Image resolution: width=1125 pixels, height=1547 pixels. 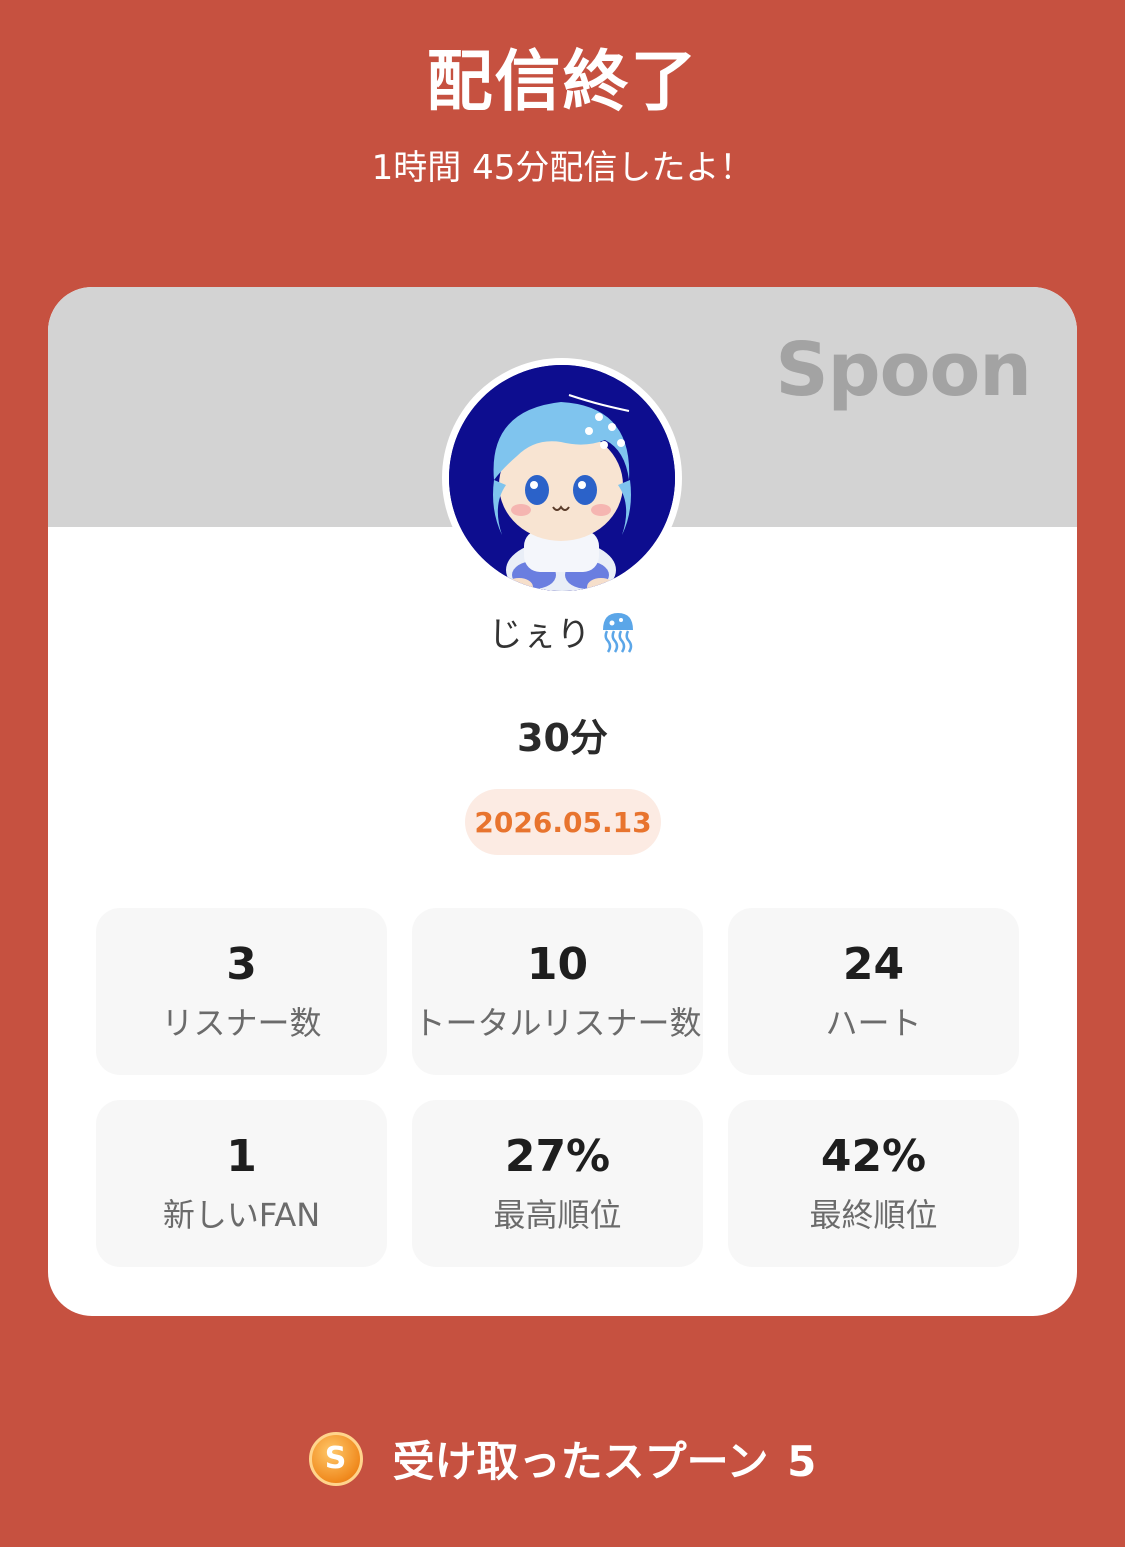 I want to click on stat-label: トータルリスナー数, so click(x=557, y=1022).